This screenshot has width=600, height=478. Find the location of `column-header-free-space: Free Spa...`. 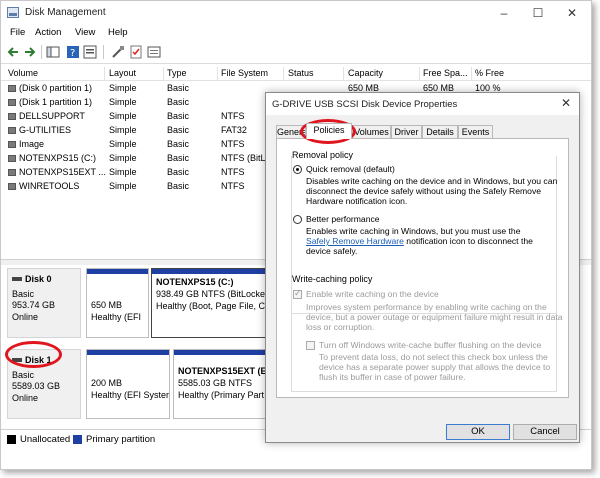

column-header-free-space: Free Spa... is located at coordinates (445, 73).